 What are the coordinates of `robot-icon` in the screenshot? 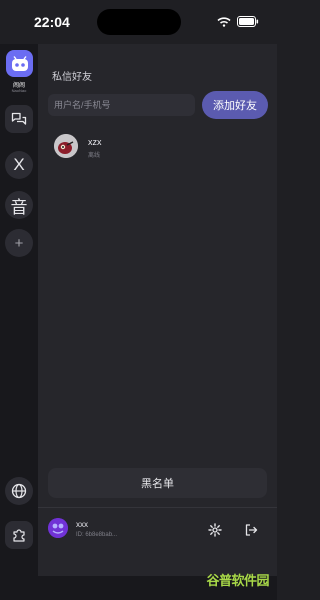 It's located at (19, 63).